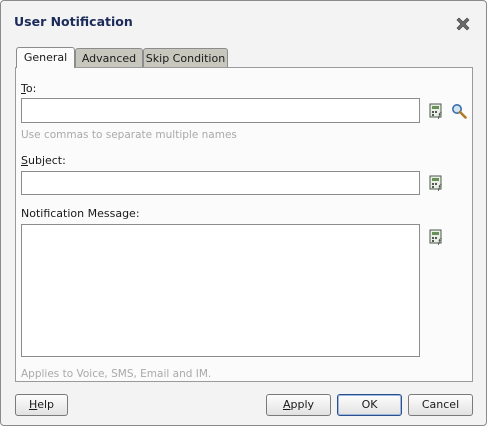 Image resolution: width=487 pixels, height=426 pixels. I want to click on notification-message-label: Notification Message:, so click(80, 213).